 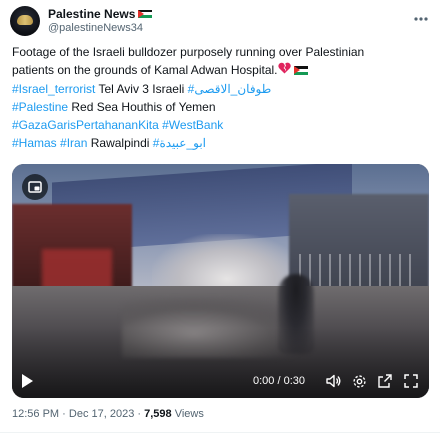 What do you see at coordinates (359, 381) in the screenshot?
I see `settings-icon` at bounding box center [359, 381].